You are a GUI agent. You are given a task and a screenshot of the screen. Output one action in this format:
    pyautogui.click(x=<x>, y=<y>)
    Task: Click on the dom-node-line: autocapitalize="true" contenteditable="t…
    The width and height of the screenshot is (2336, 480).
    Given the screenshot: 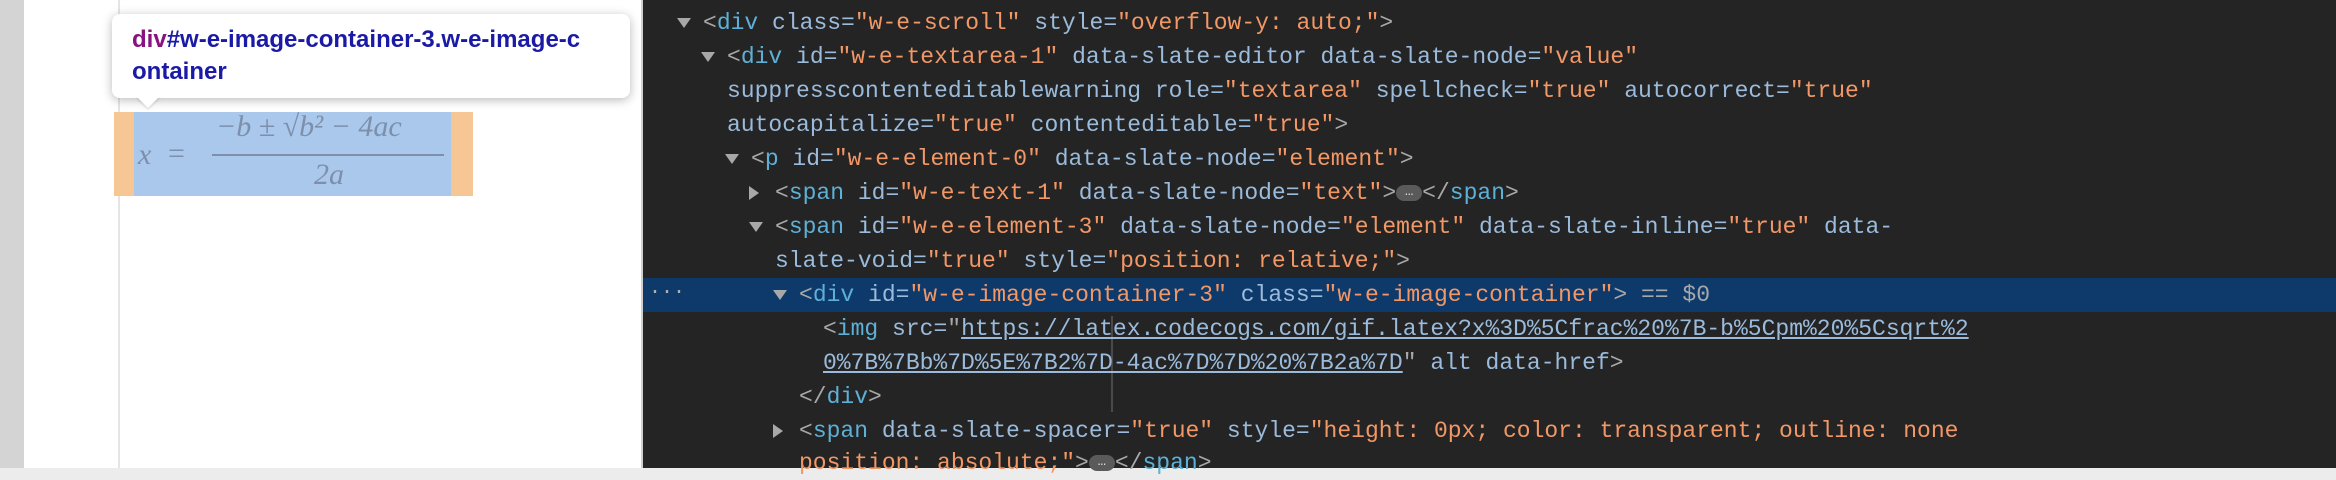 What is the action you would take?
    pyautogui.click(x=1489, y=125)
    